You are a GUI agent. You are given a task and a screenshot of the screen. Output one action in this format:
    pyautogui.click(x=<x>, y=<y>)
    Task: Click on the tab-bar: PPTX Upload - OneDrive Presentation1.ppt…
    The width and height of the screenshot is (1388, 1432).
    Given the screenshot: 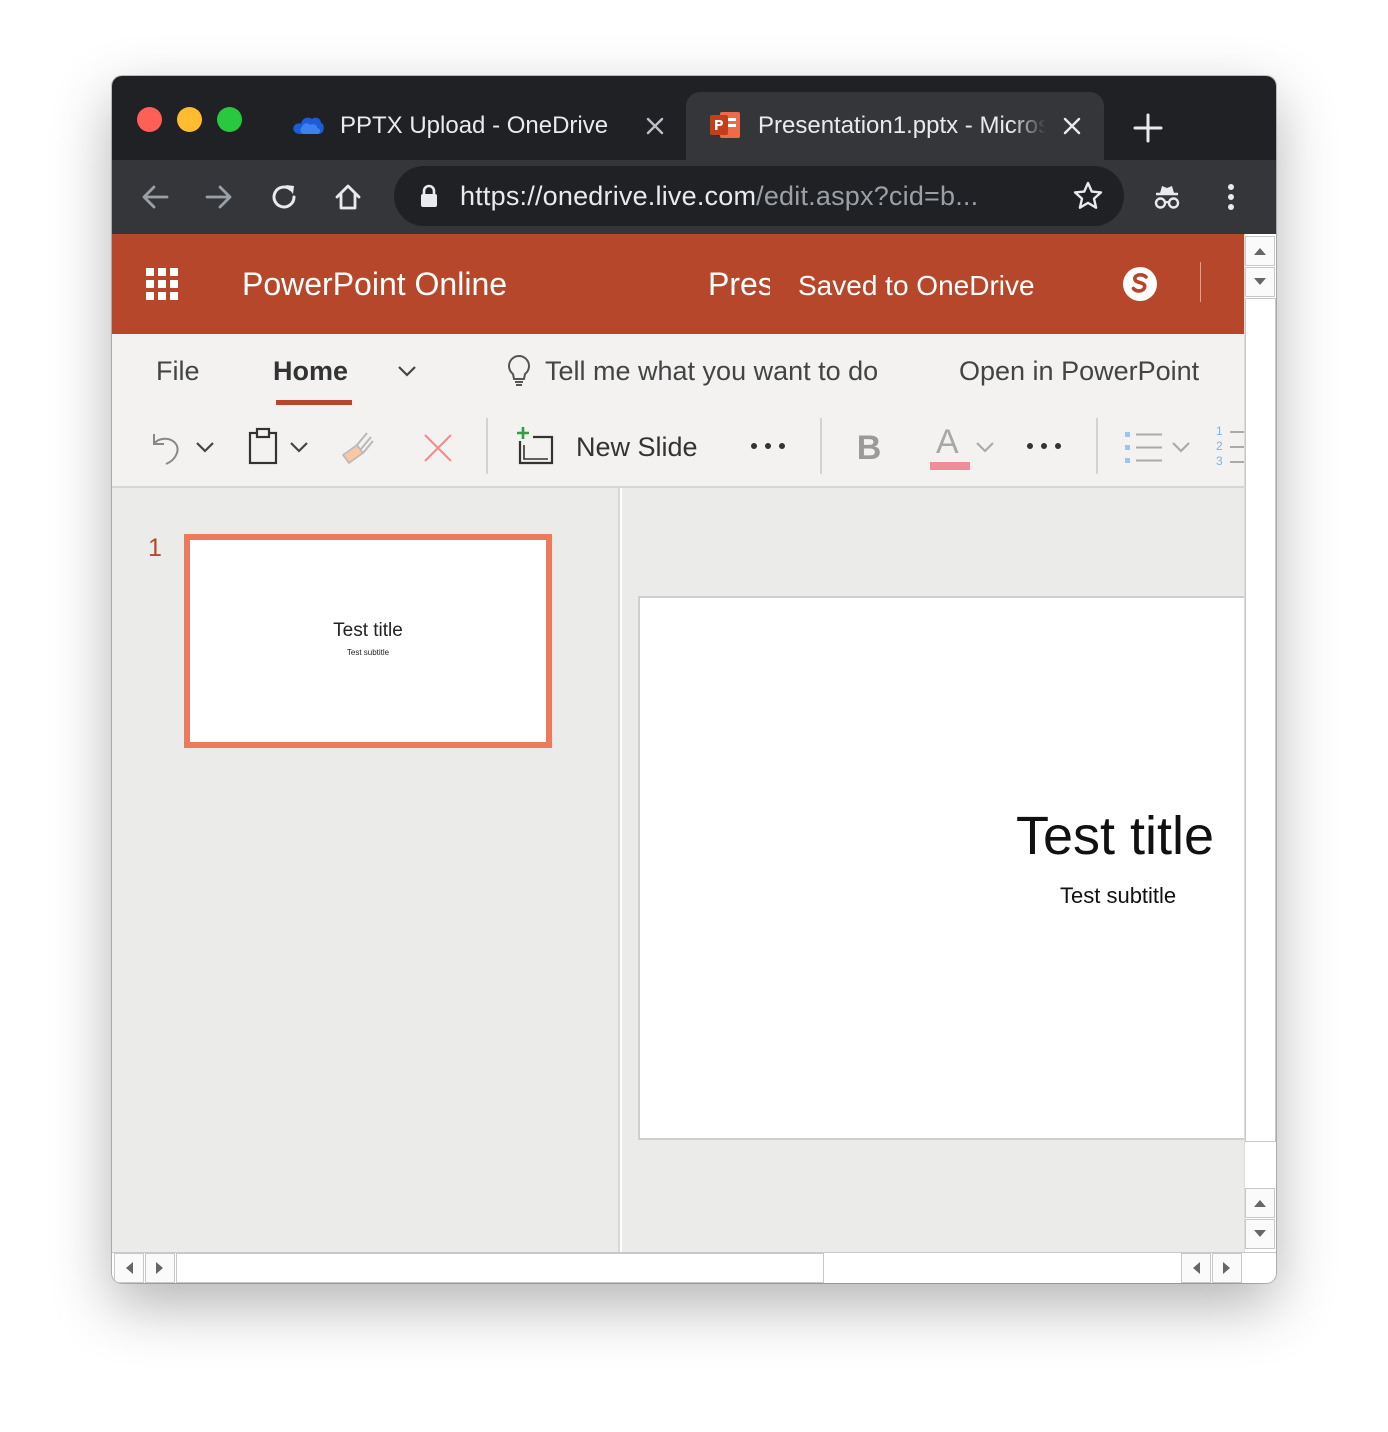 What is the action you would take?
    pyautogui.click(x=694, y=118)
    